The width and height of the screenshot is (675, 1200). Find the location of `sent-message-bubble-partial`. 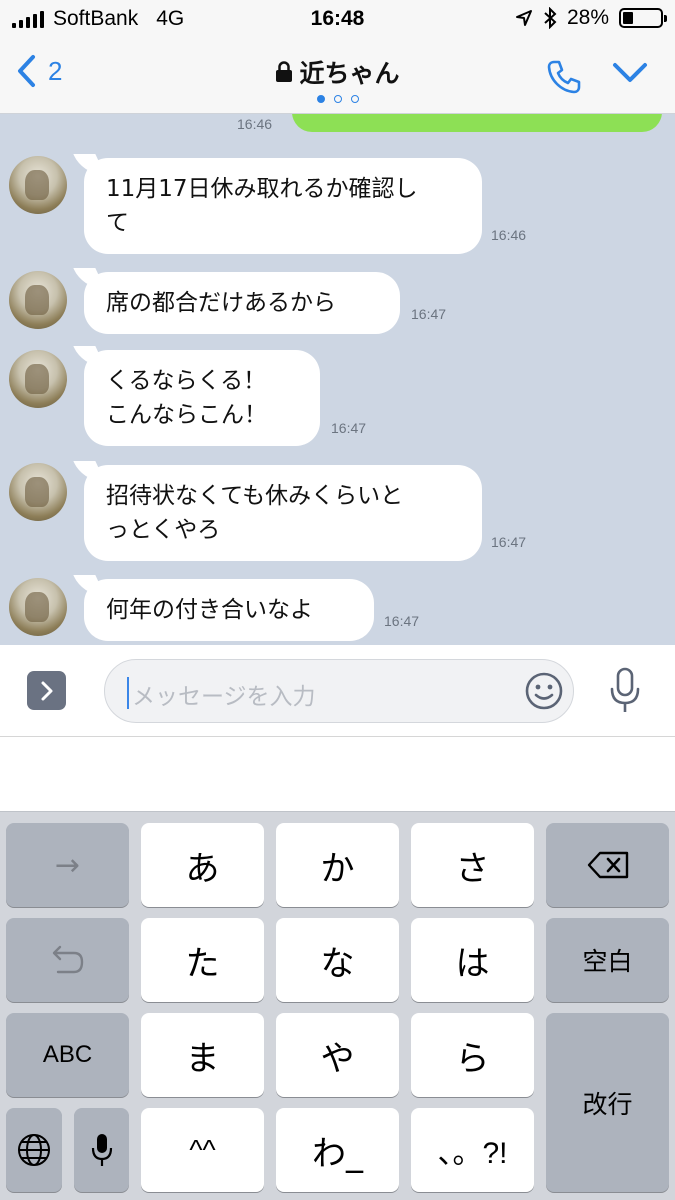

sent-message-bubble-partial is located at coordinates (477, 123).